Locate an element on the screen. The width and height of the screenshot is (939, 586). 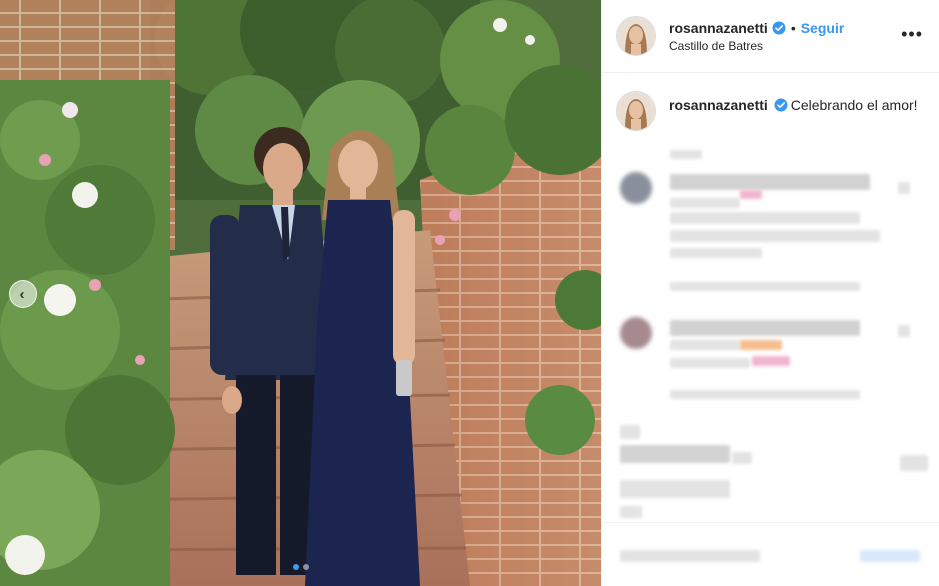
avatar is located at coordinates (636, 36).